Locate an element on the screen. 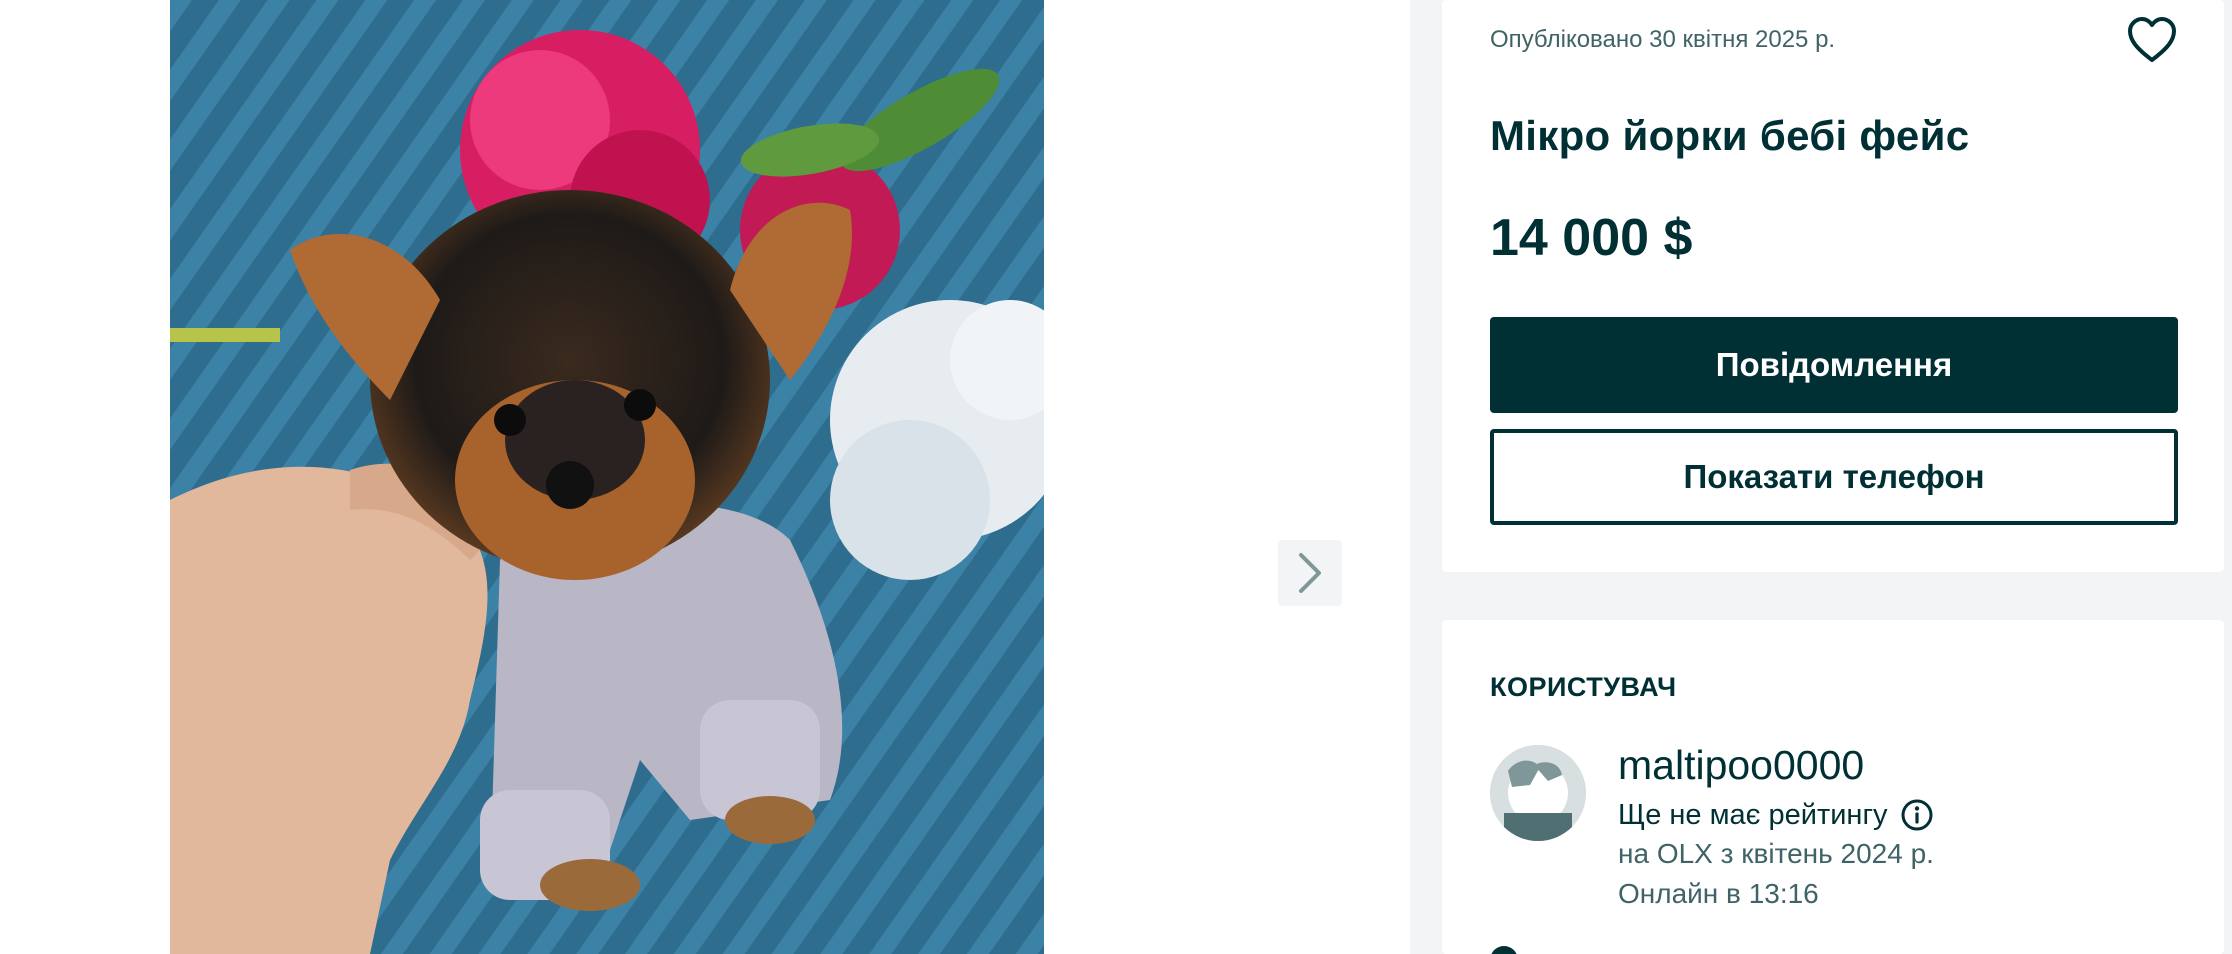 Image resolution: width=2232 pixels, height=954 pixels. user-section-heading: КОРИСТУВАЧ is located at coordinates (1583, 687).